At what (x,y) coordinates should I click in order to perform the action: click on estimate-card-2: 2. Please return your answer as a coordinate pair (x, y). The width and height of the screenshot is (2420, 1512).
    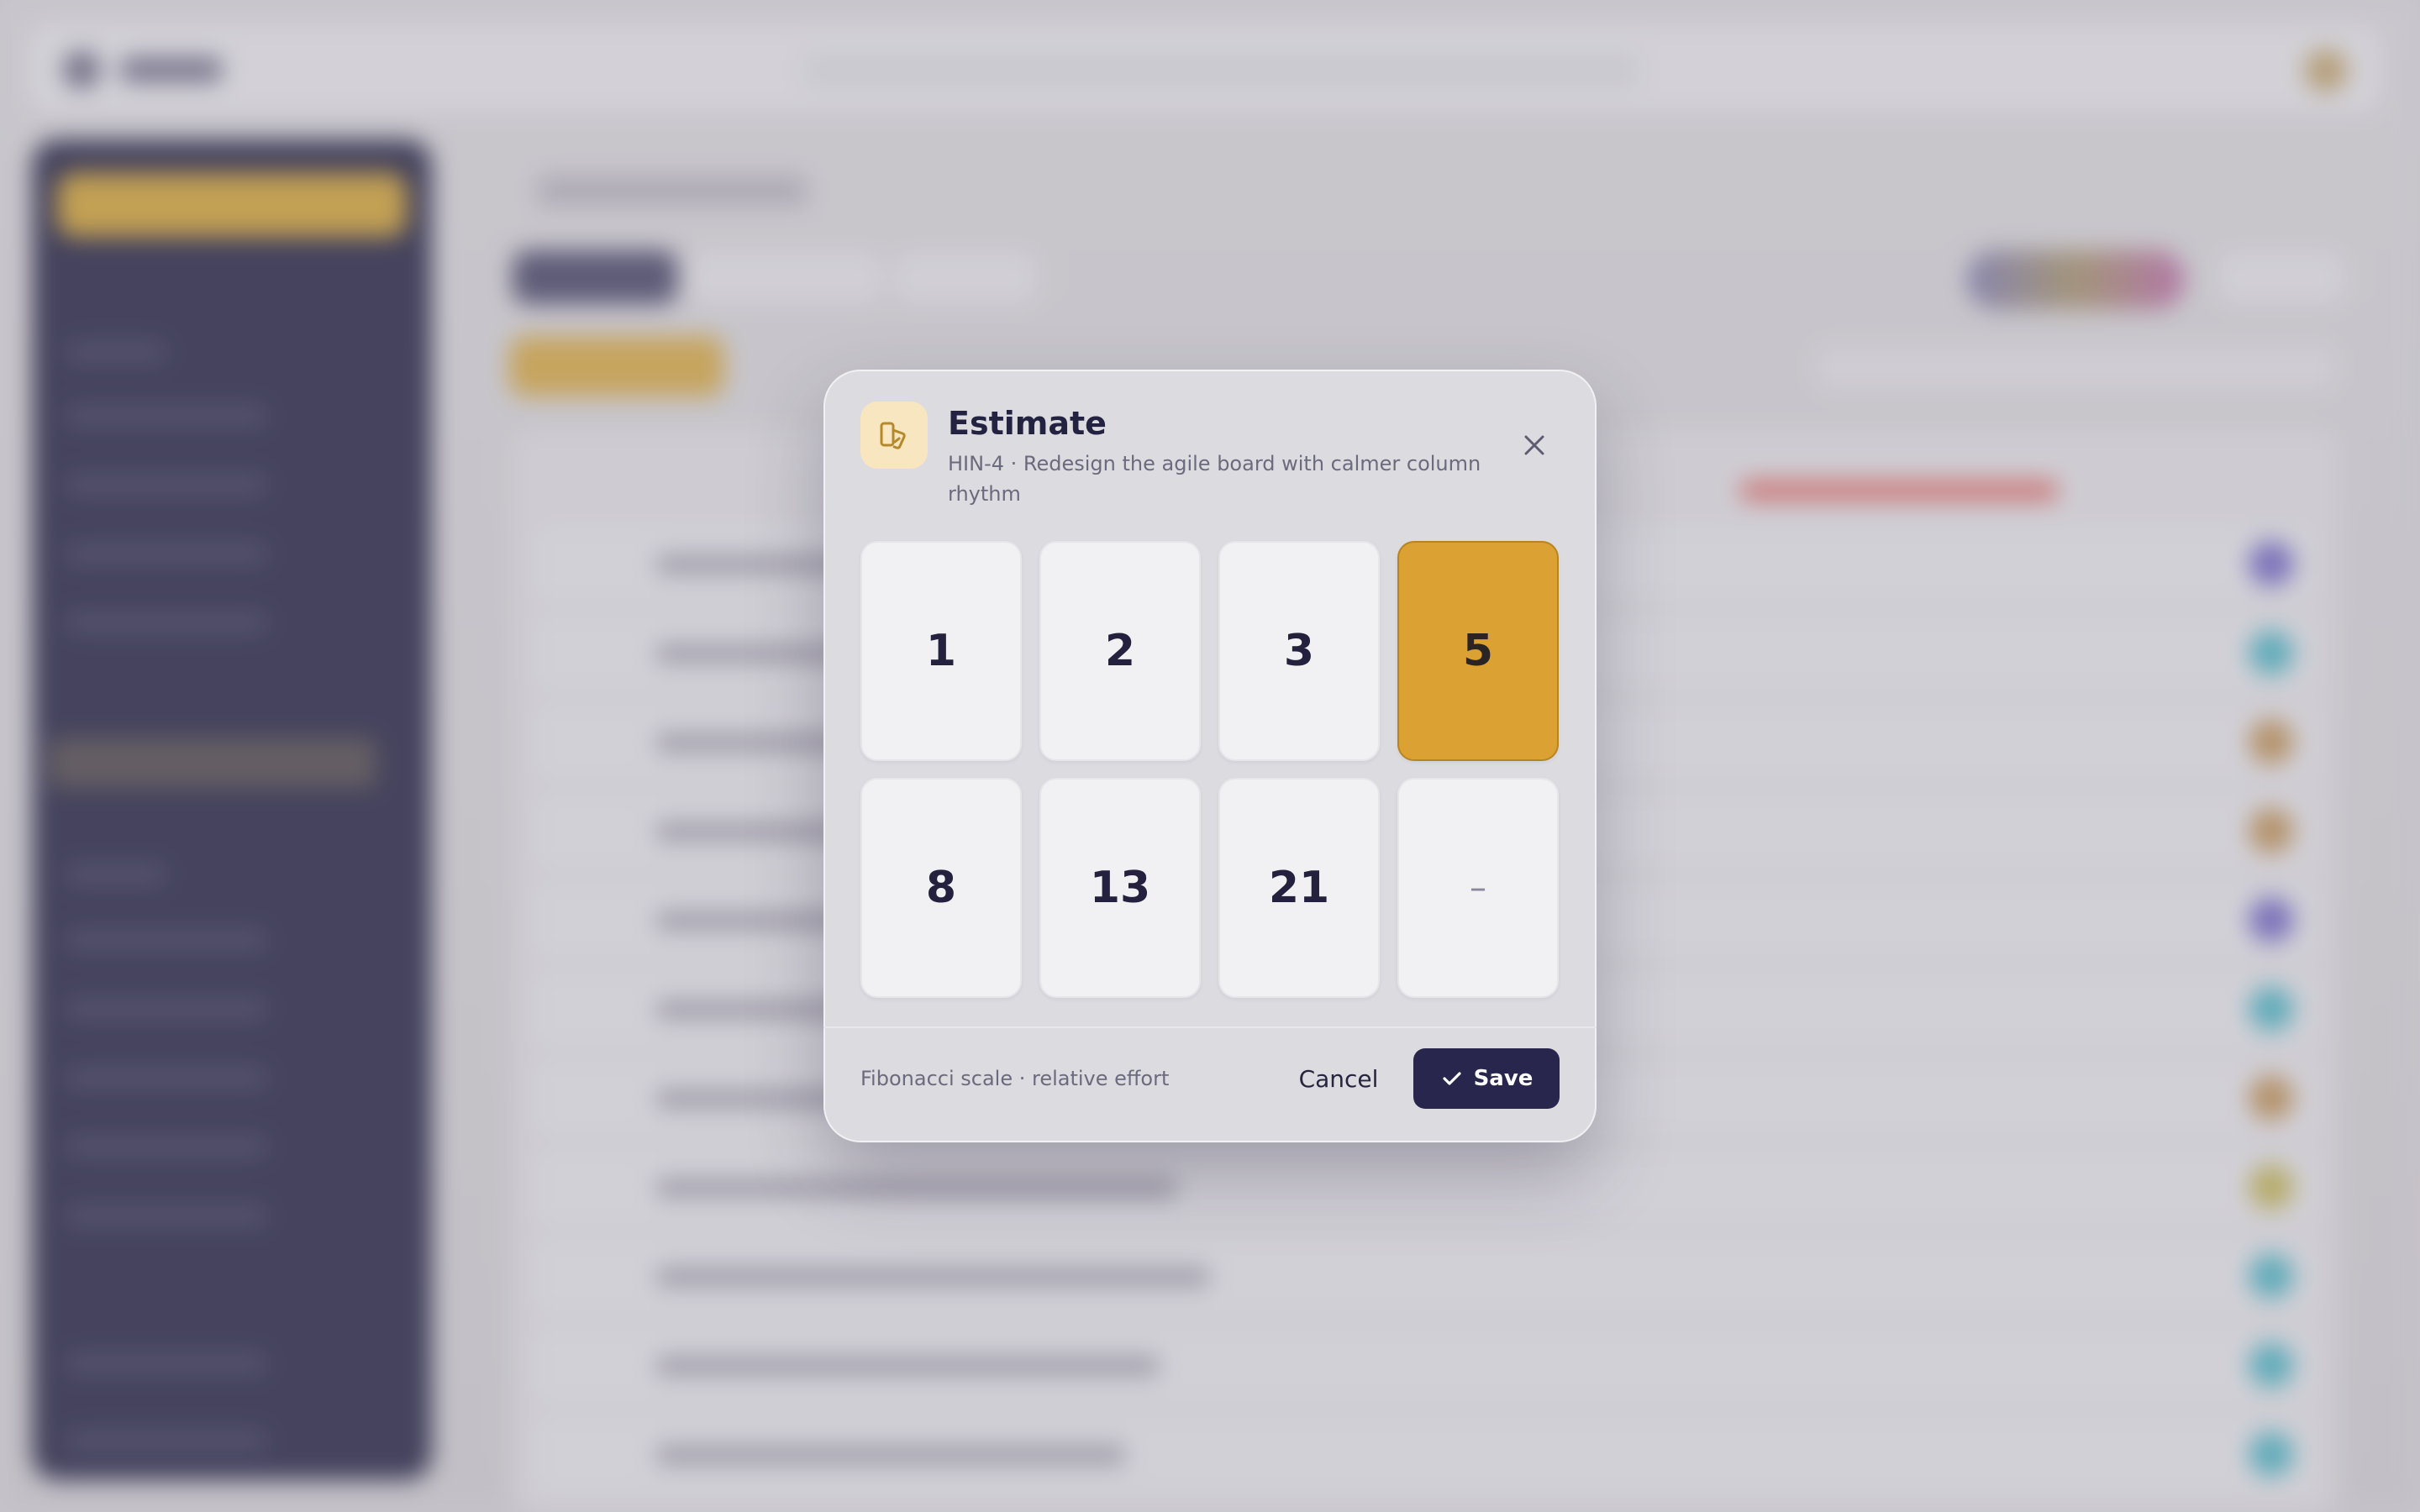
    Looking at the image, I should click on (1120, 651).